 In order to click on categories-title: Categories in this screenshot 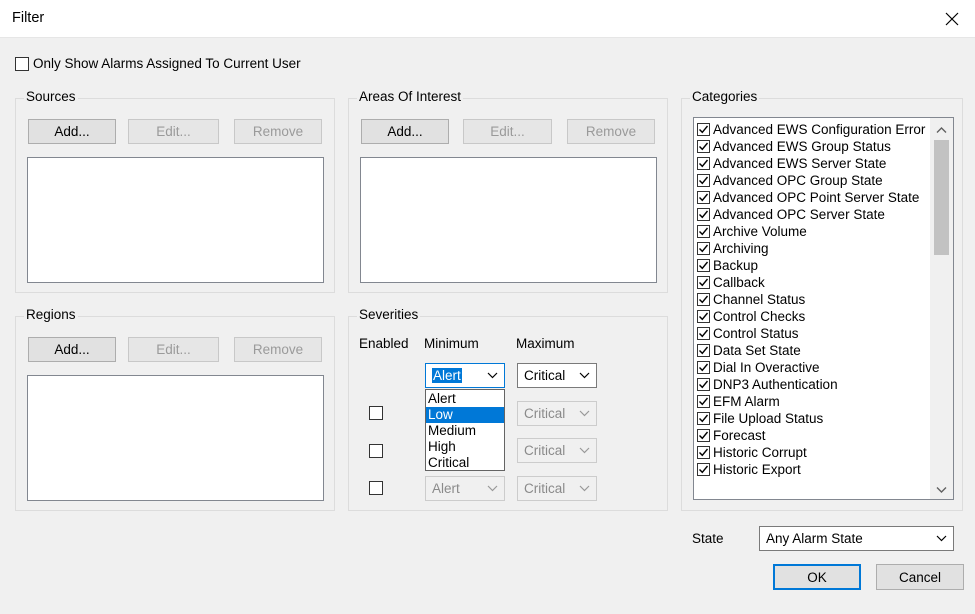, I will do `click(725, 96)`.